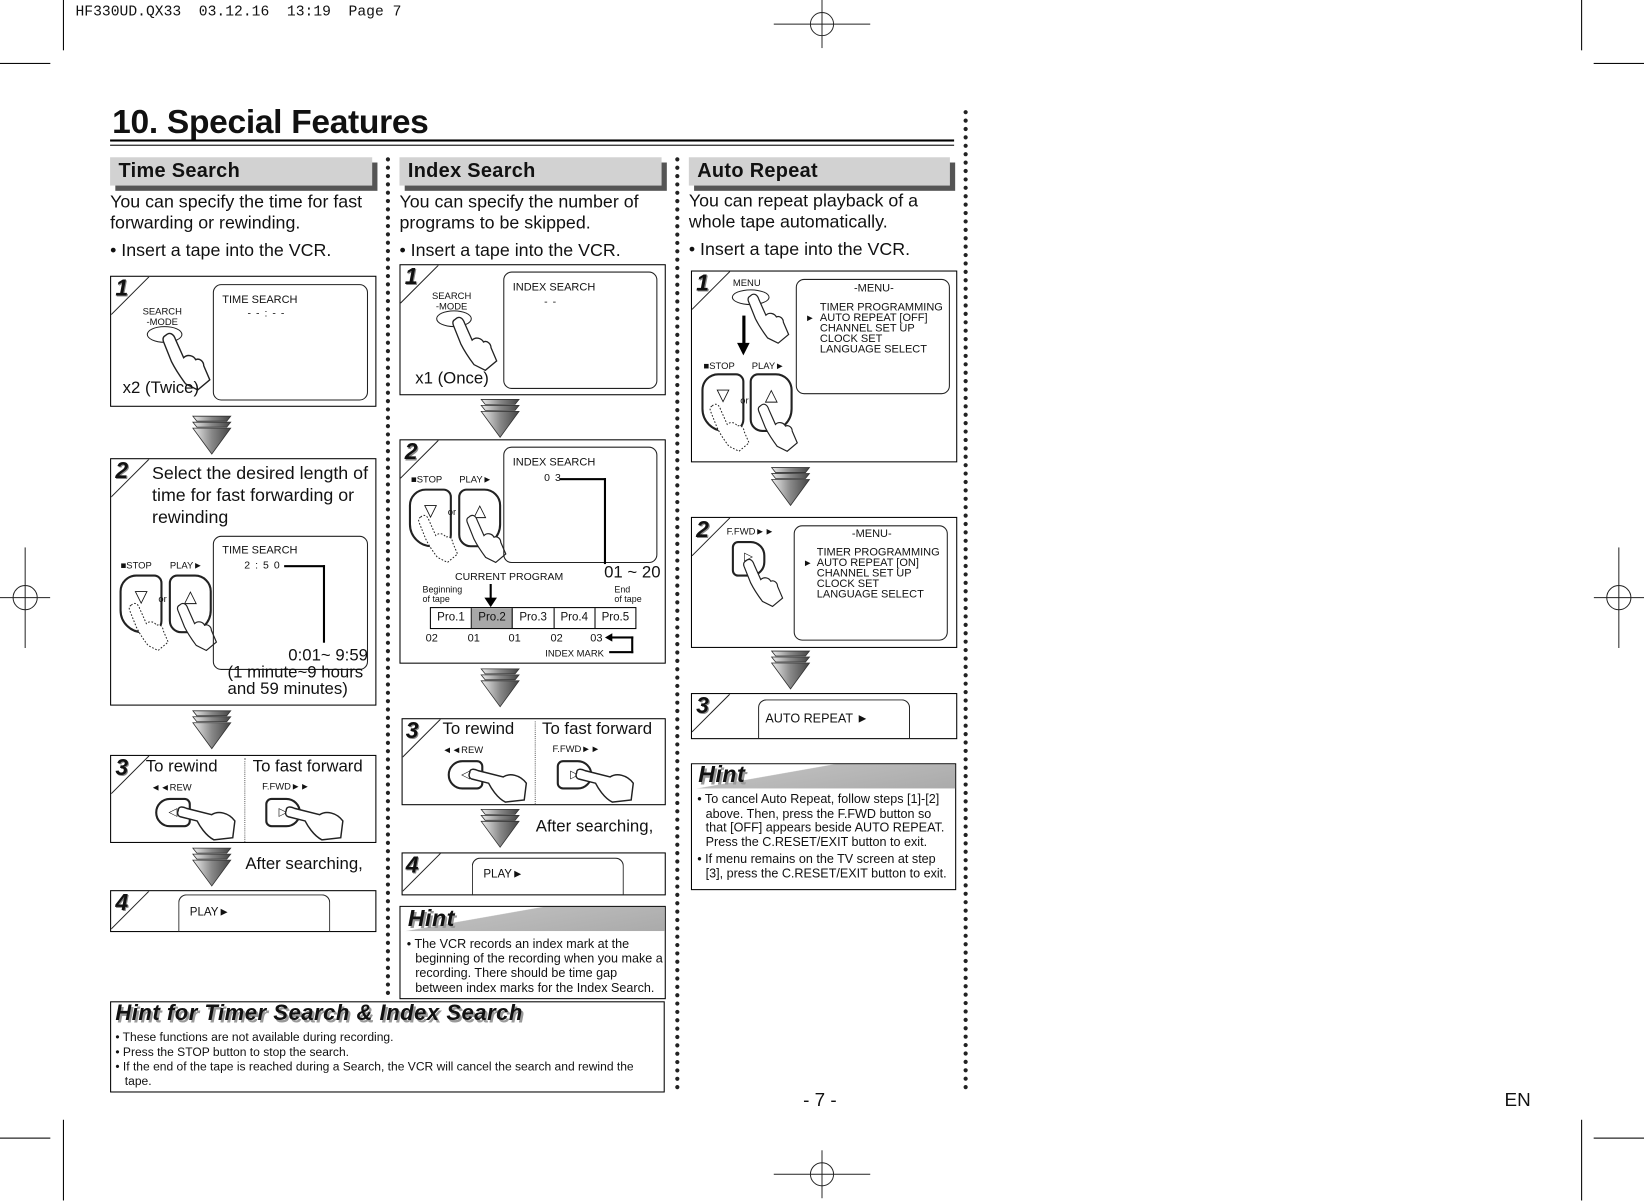 The image size is (1644, 1201). Describe the element at coordinates (703, 529) in the screenshot. I see `step-number: 2` at that location.